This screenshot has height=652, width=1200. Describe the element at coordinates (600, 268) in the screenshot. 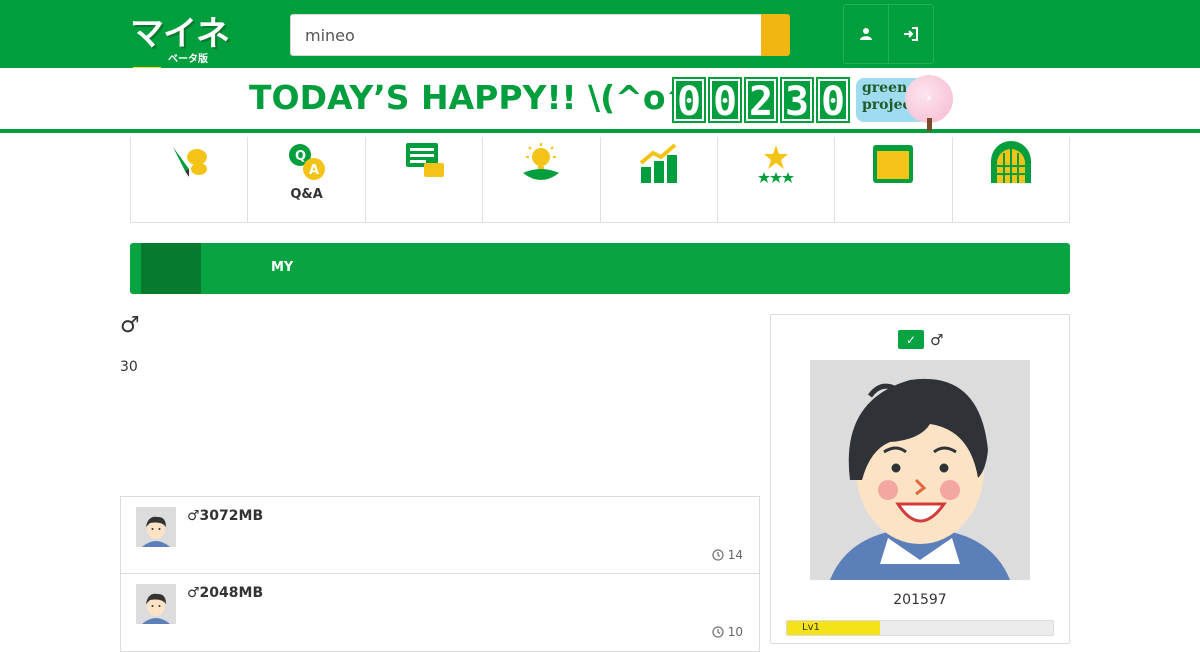

I see `my-page-bar: MY` at that location.